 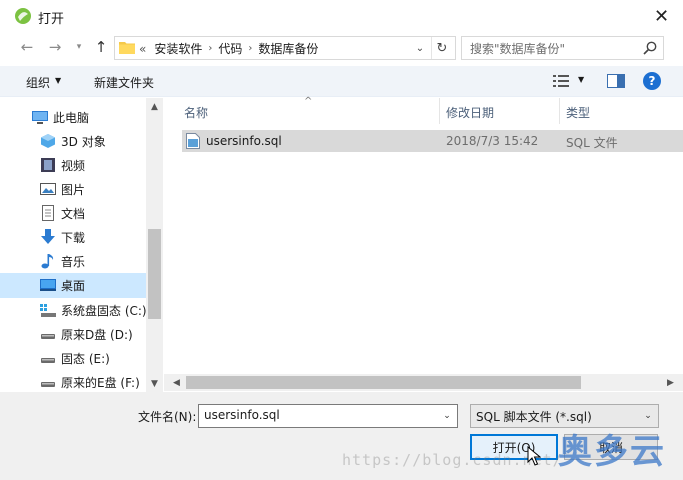 I want to click on search-box: 搜索"数据库备份", so click(x=562, y=48).